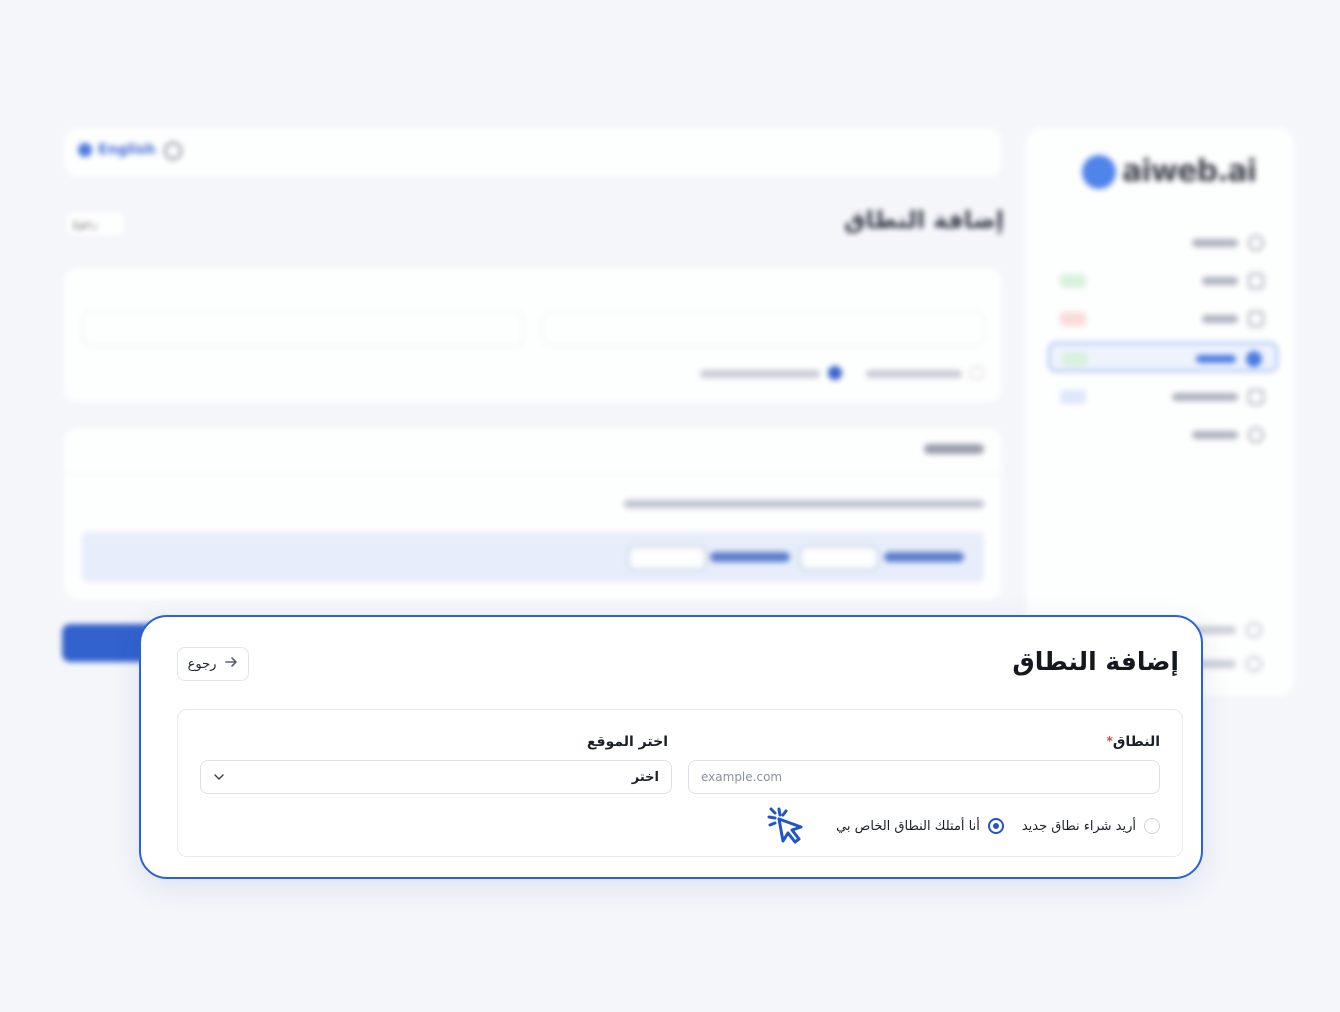 The image size is (1340, 1012). What do you see at coordinates (1163, 397) in the screenshot?
I see `sidebar-item-email` at bounding box center [1163, 397].